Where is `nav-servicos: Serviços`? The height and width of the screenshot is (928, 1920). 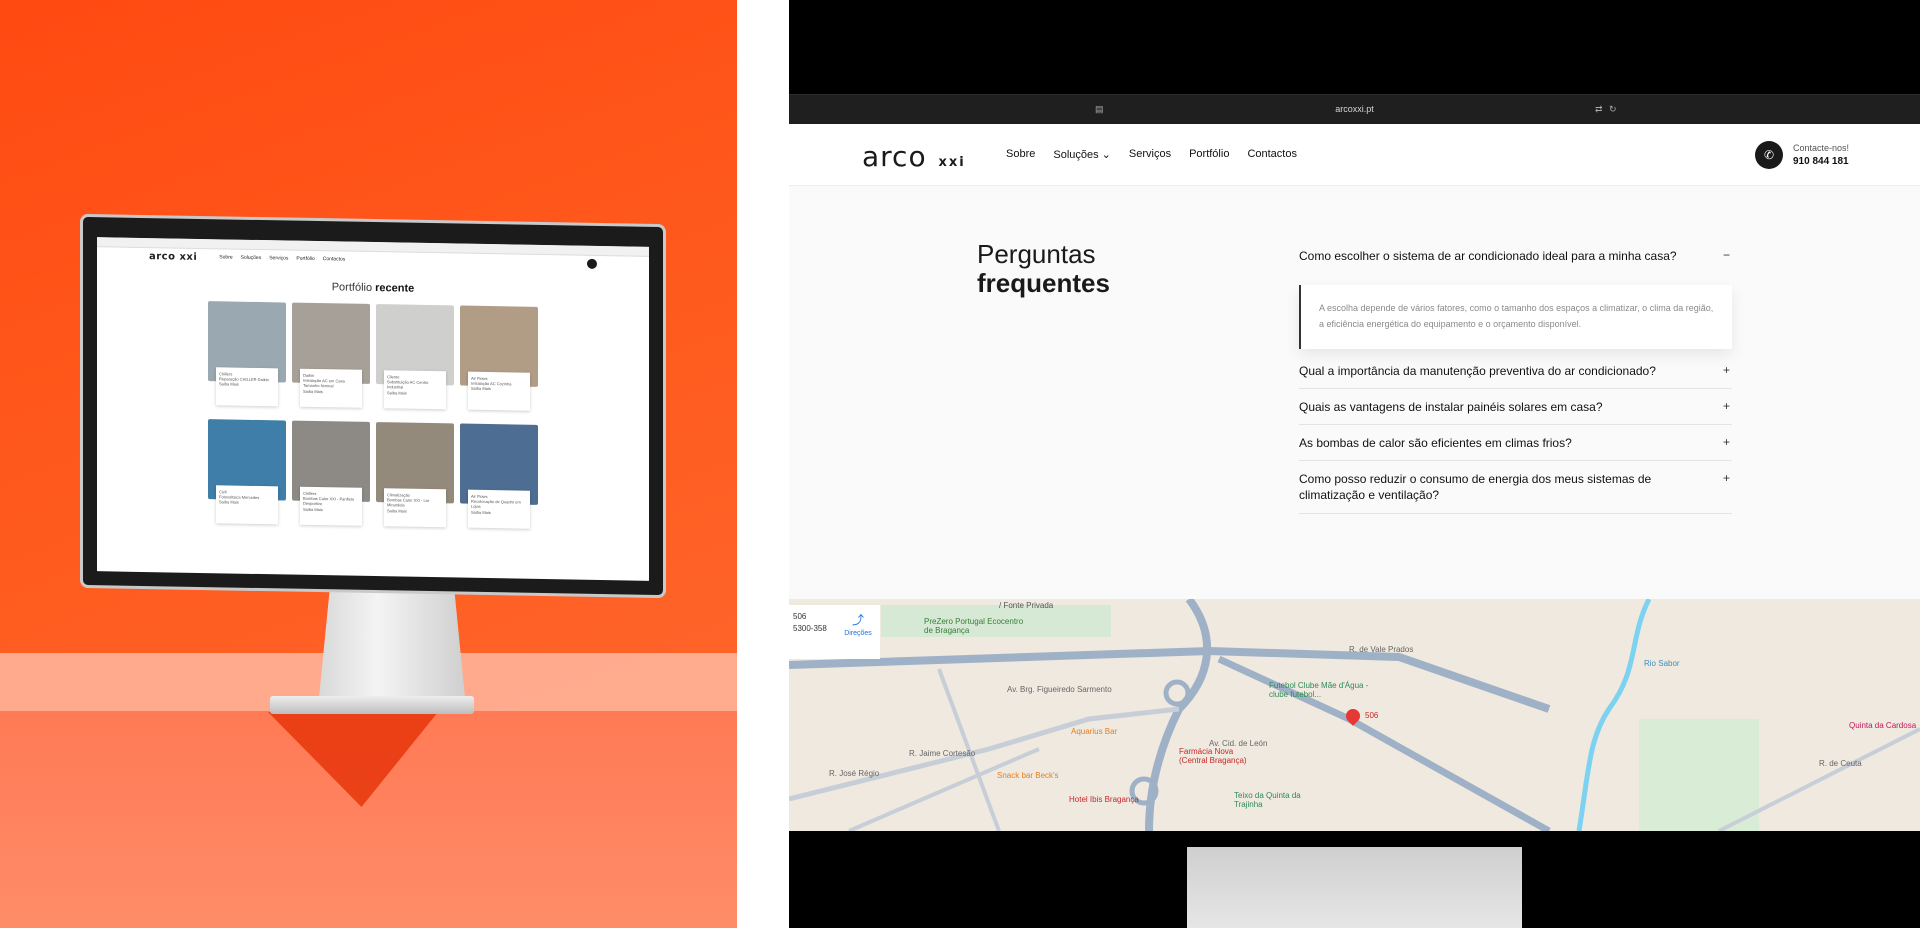
nav-servicos: Serviços is located at coordinates (1150, 154).